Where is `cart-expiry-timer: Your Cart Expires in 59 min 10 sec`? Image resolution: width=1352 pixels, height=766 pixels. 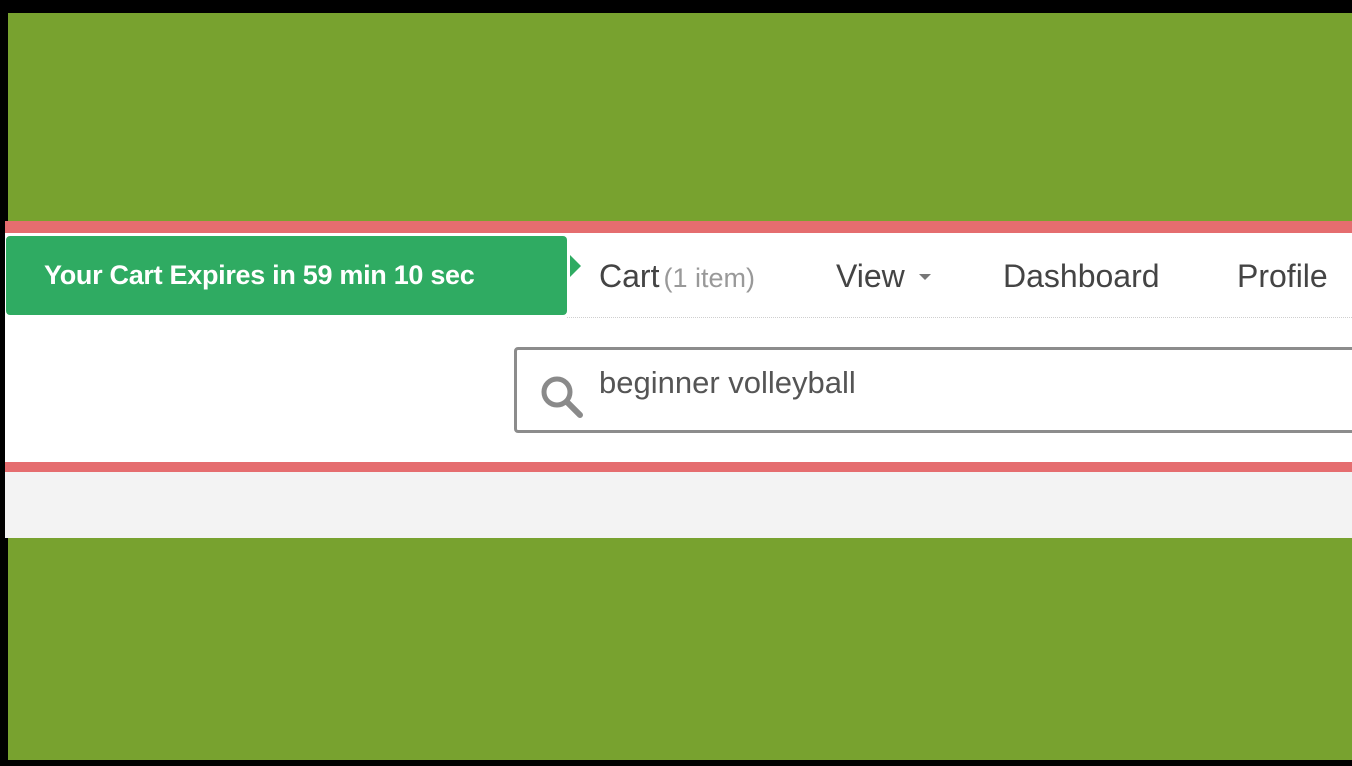
cart-expiry-timer: Your Cart Expires in 59 min 10 sec is located at coordinates (286, 275).